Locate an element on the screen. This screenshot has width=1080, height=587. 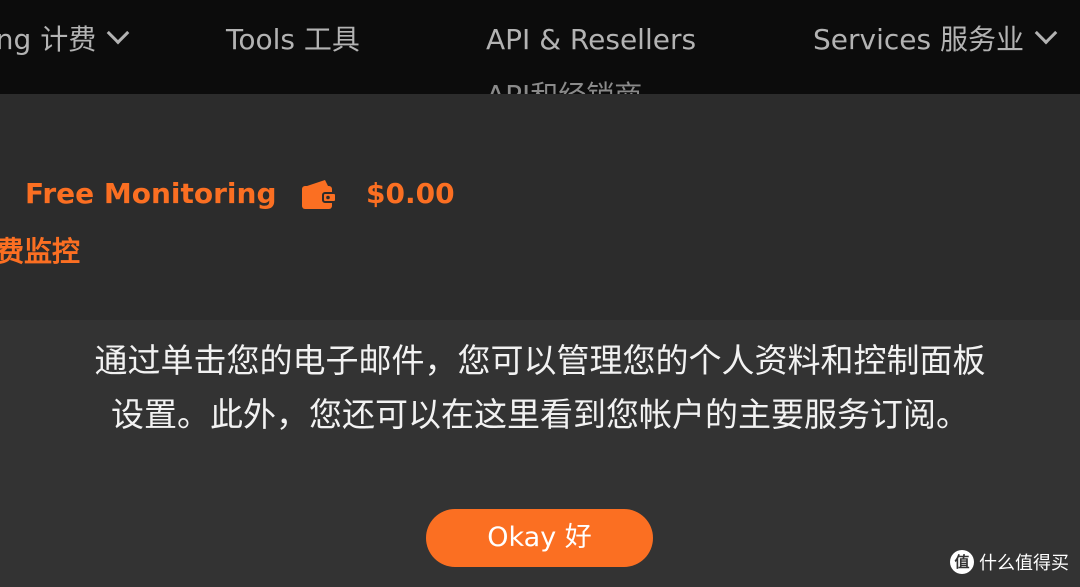
plan-name: Free Monitoring is located at coordinates (151, 194).